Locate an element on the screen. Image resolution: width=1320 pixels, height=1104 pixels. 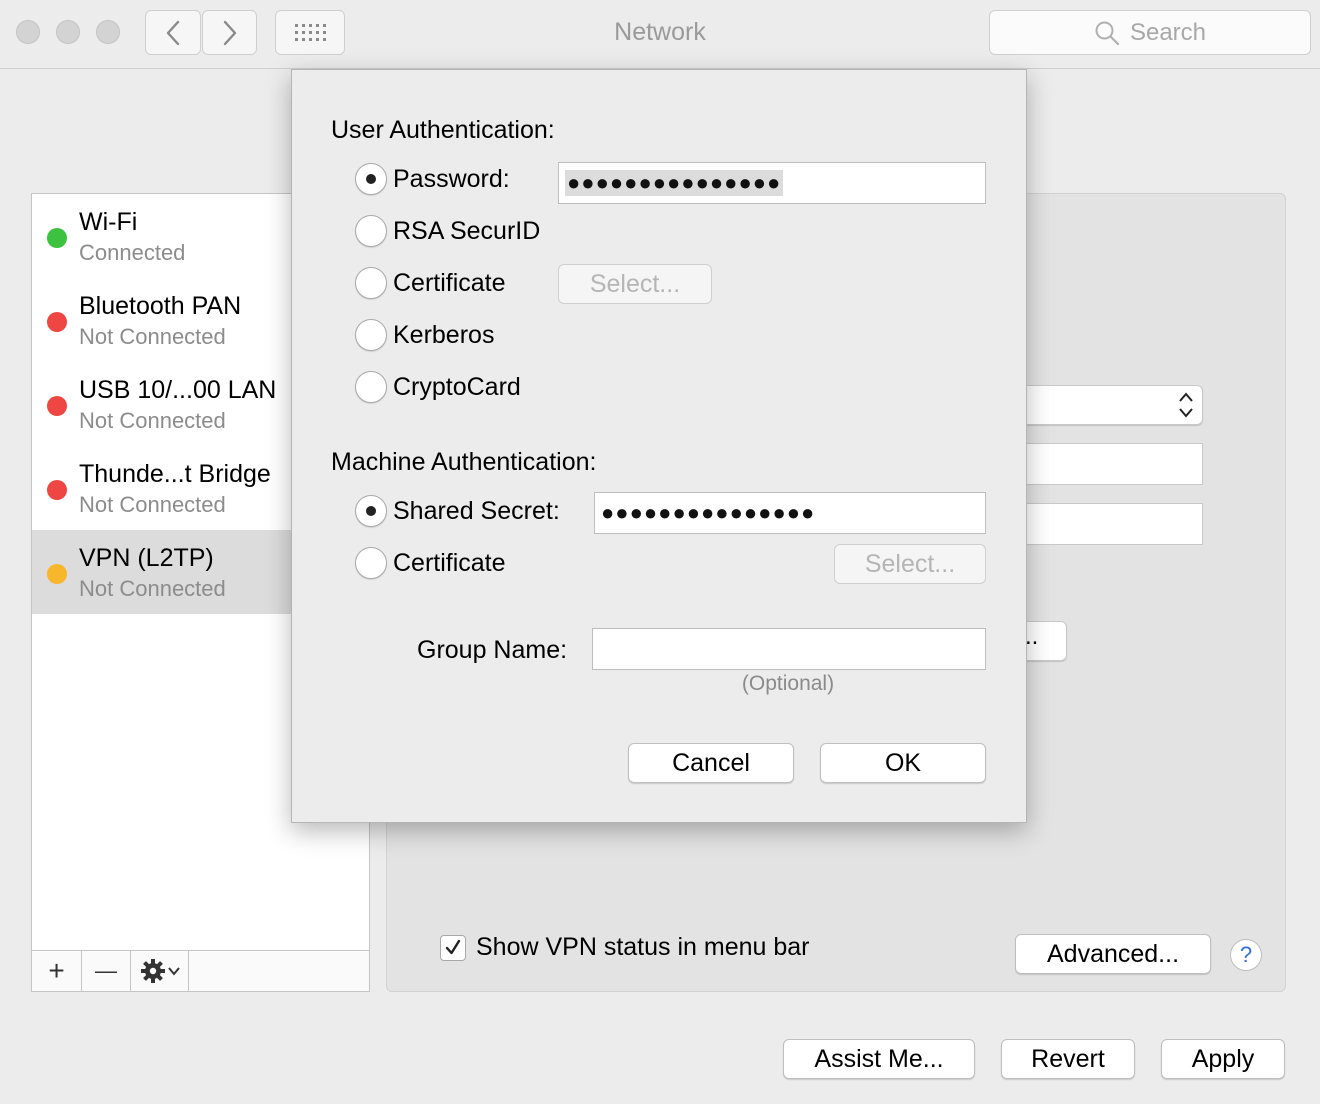
grid-icon is located at coordinates (310, 32).